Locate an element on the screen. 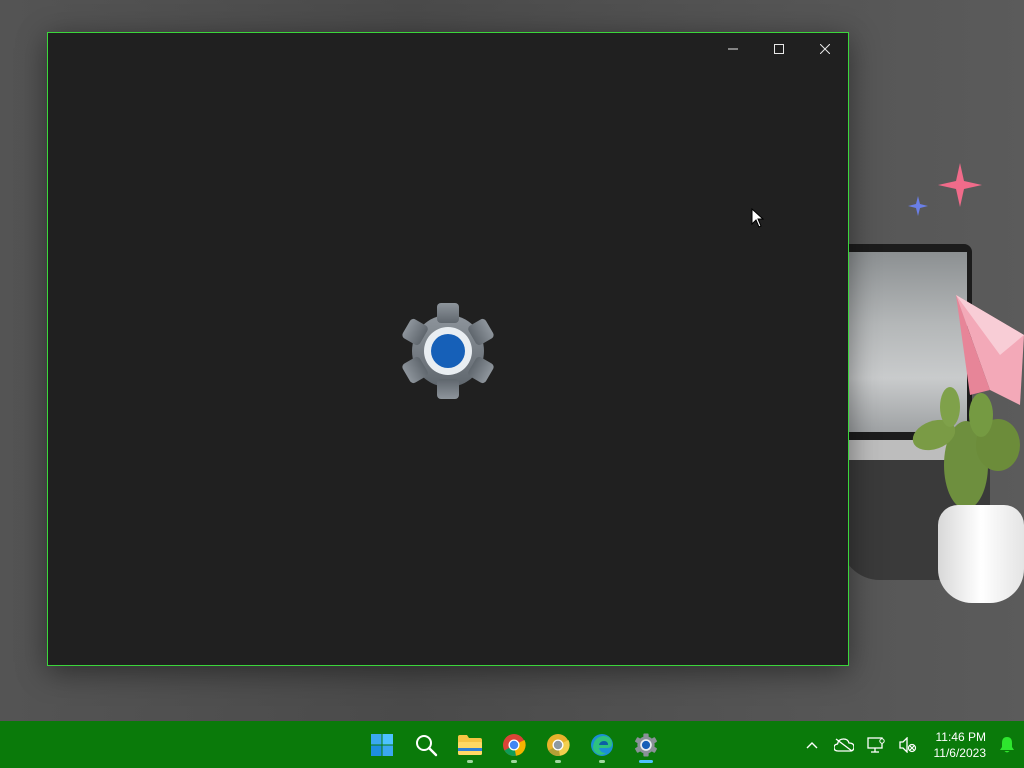 This screenshot has height=768, width=1024. edge-icon is located at coordinates (602, 744).